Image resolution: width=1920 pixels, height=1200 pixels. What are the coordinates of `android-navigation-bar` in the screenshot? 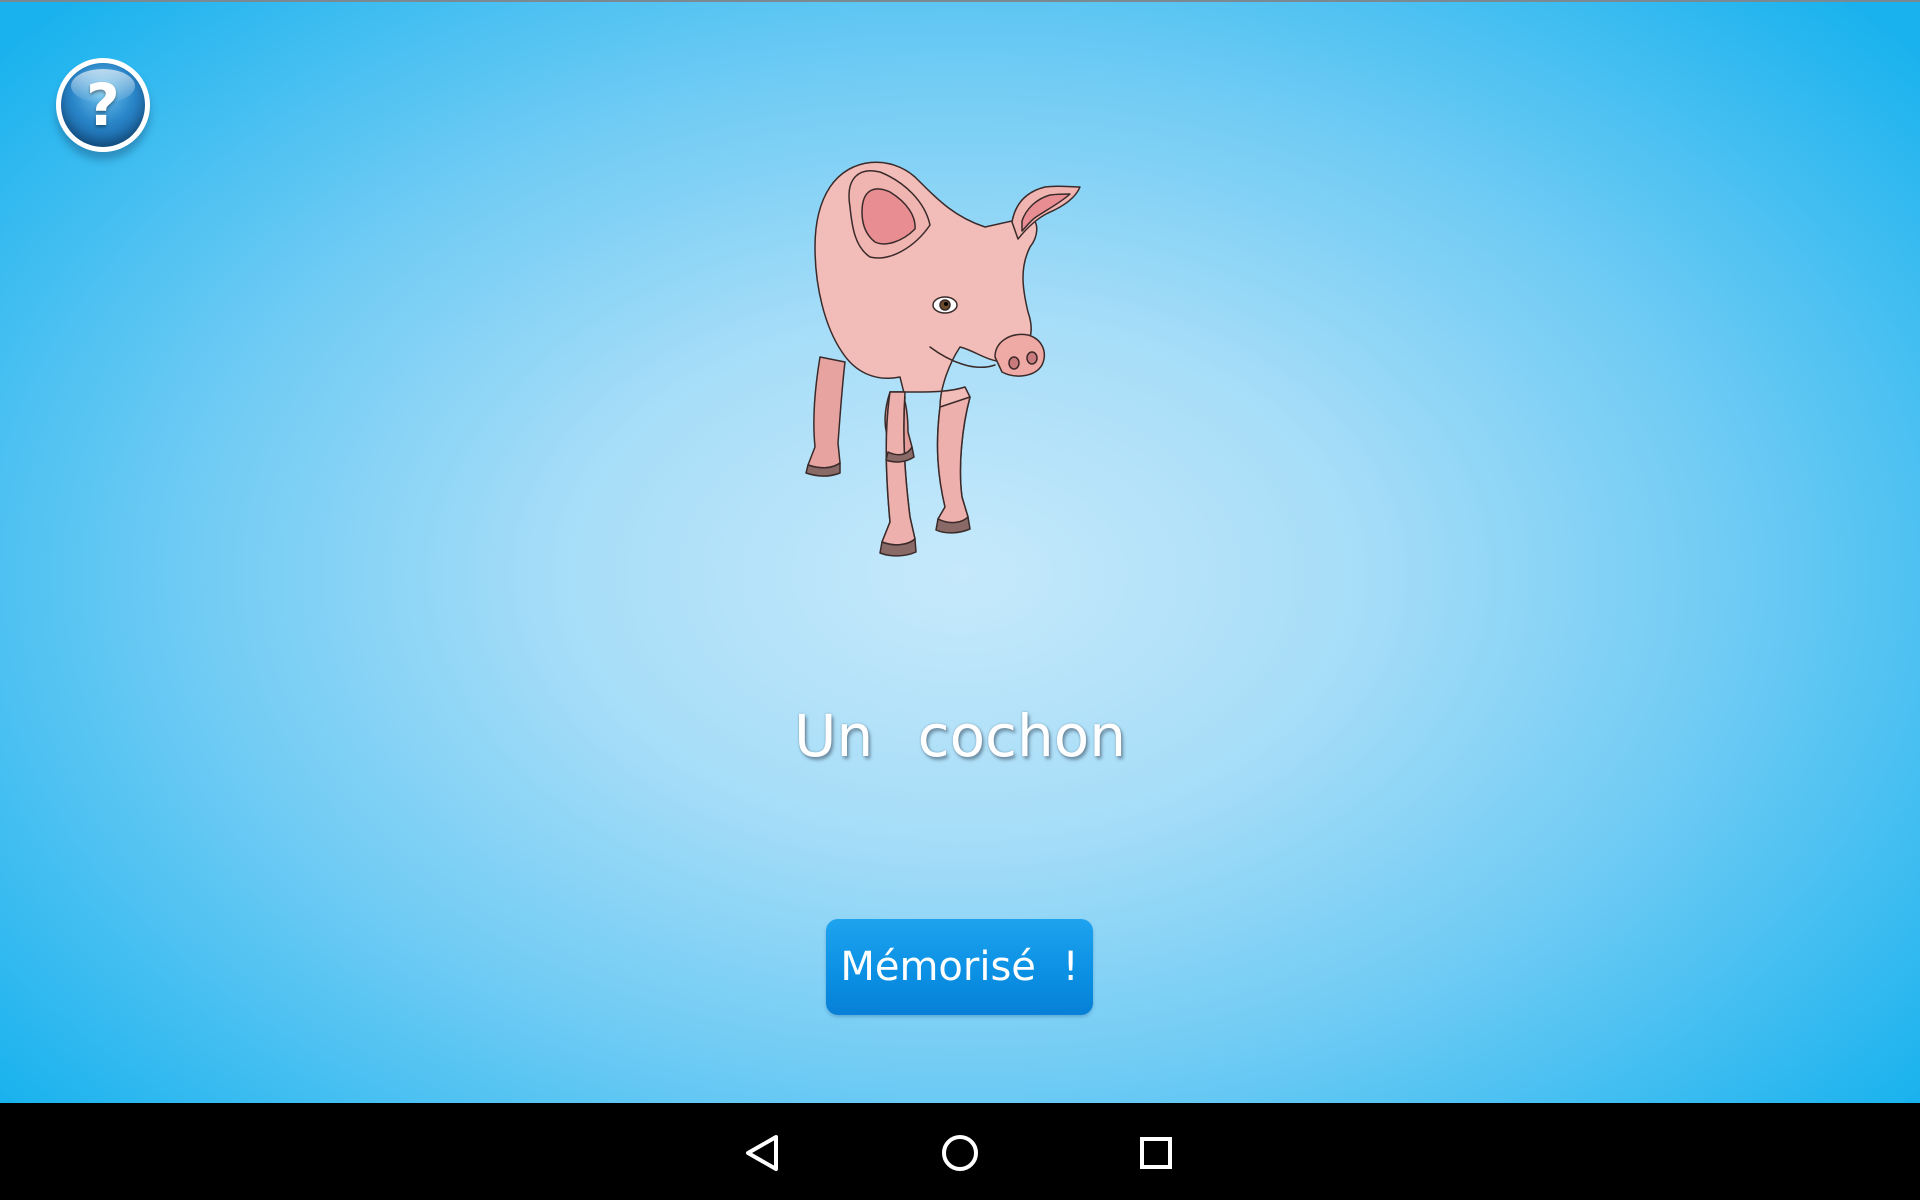 It's located at (960, 1151).